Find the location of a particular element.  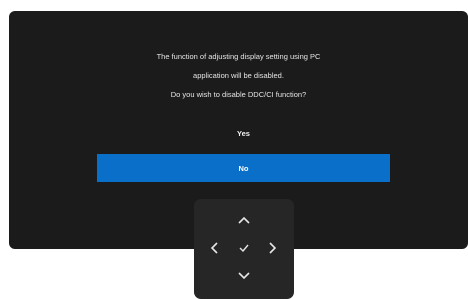

no-option: No is located at coordinates (243, 168).